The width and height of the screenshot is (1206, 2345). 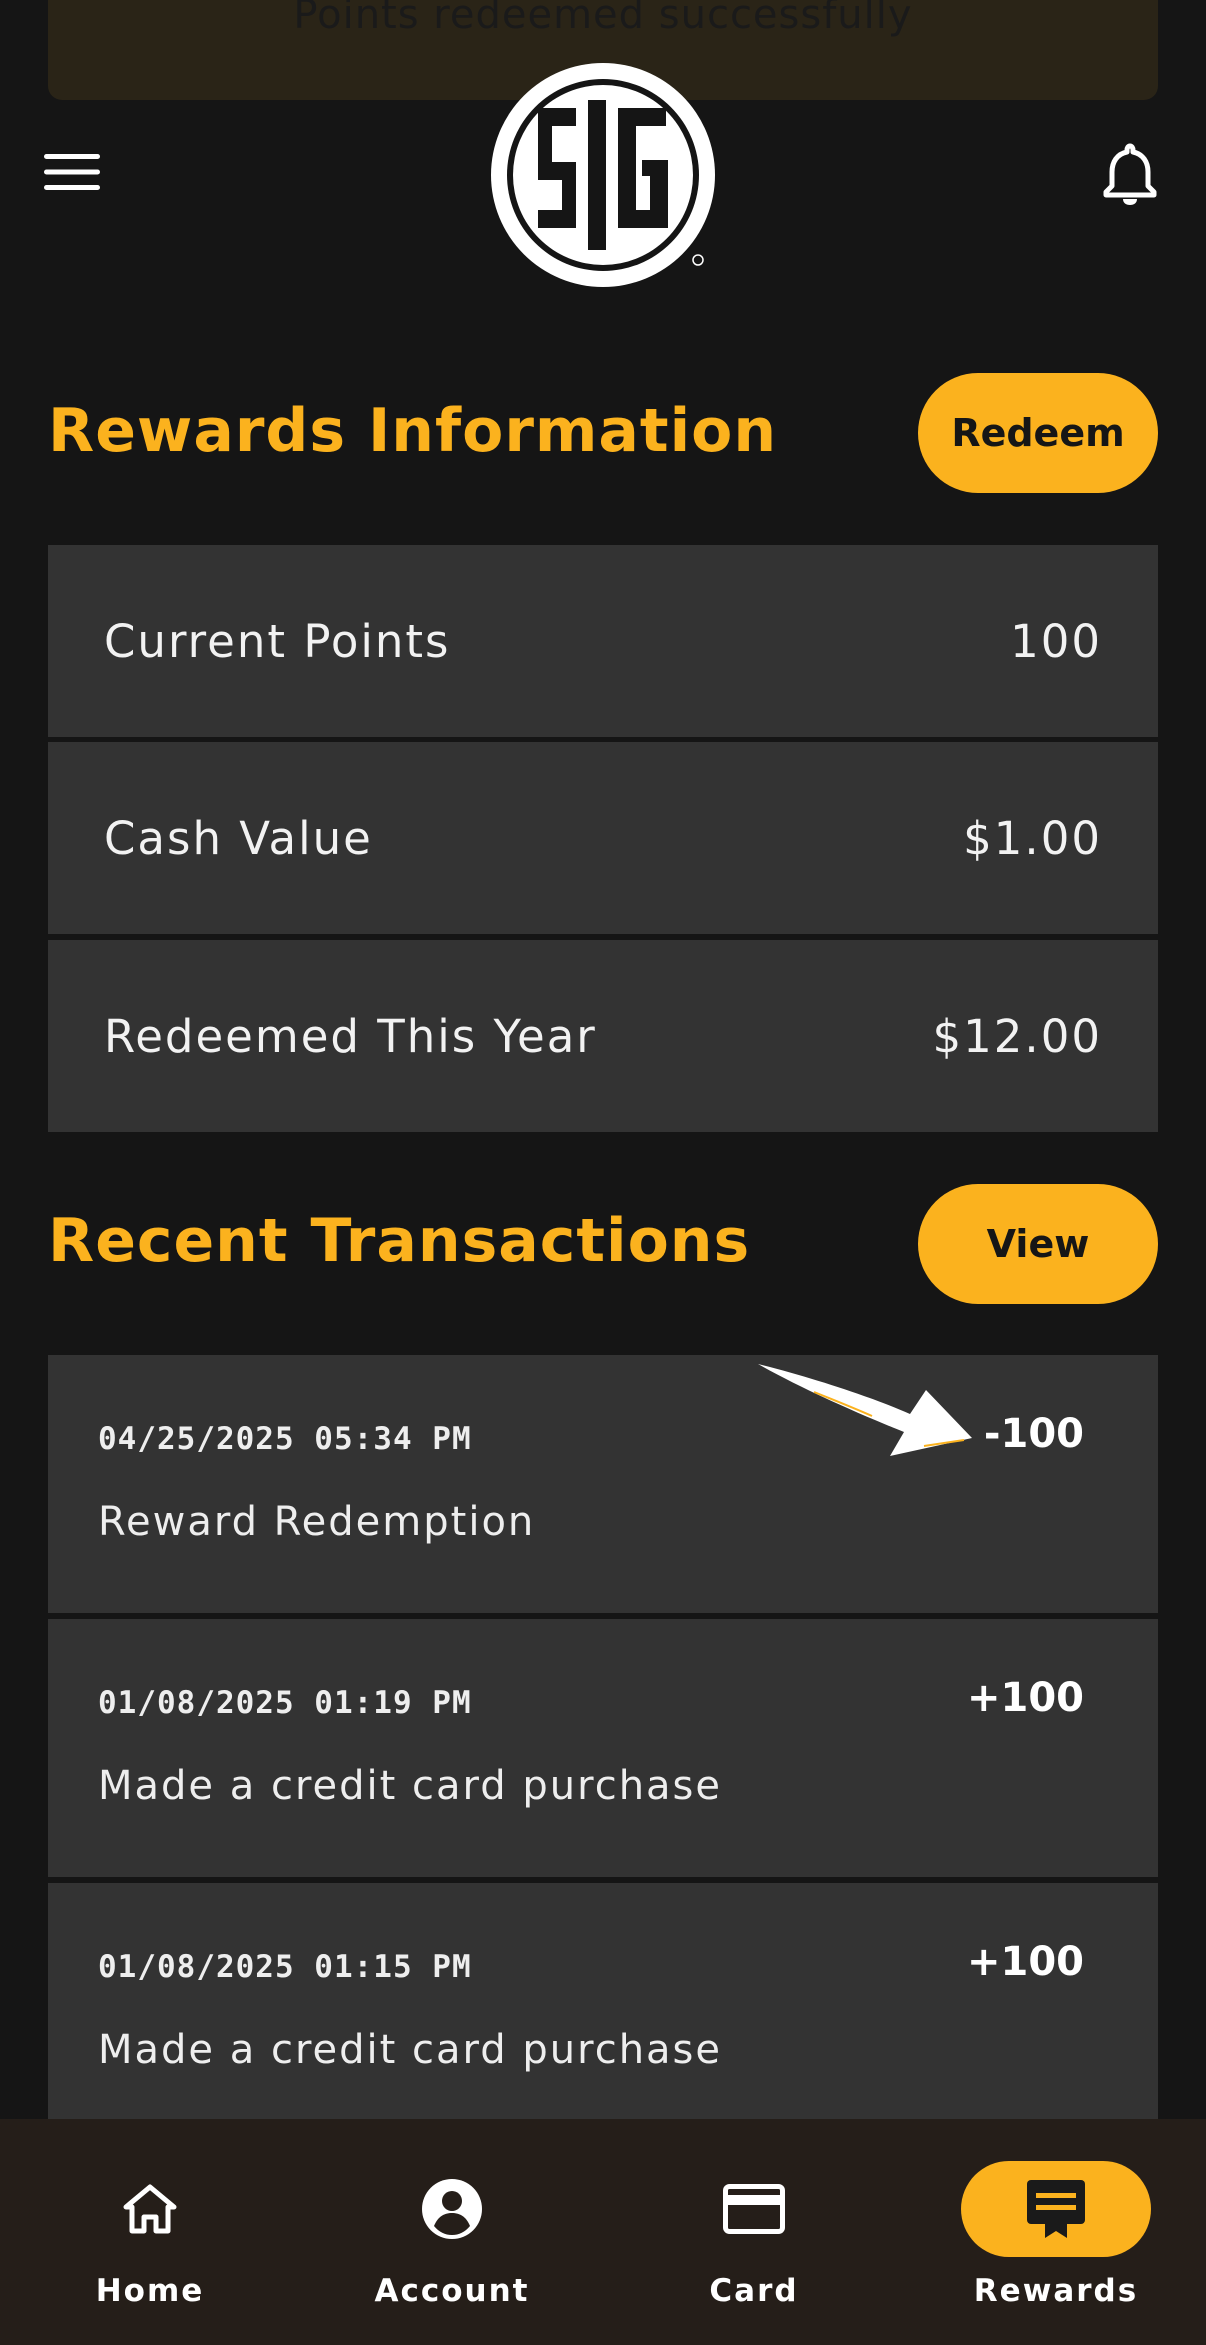 I want to click on nav-rewards-label: Rewards, so click(x=1056, y=2291).